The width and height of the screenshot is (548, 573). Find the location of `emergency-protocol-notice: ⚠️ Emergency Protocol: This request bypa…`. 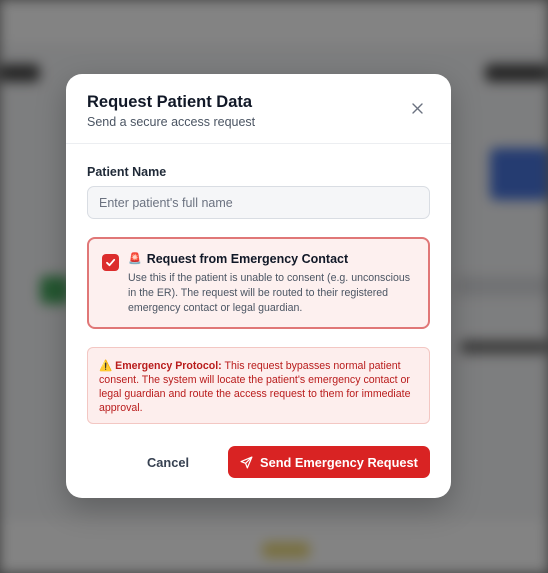

emergency-protocol-notice: ⚠️ Emergency Protocol: This request bypa… is located at coordinates (258, 385).